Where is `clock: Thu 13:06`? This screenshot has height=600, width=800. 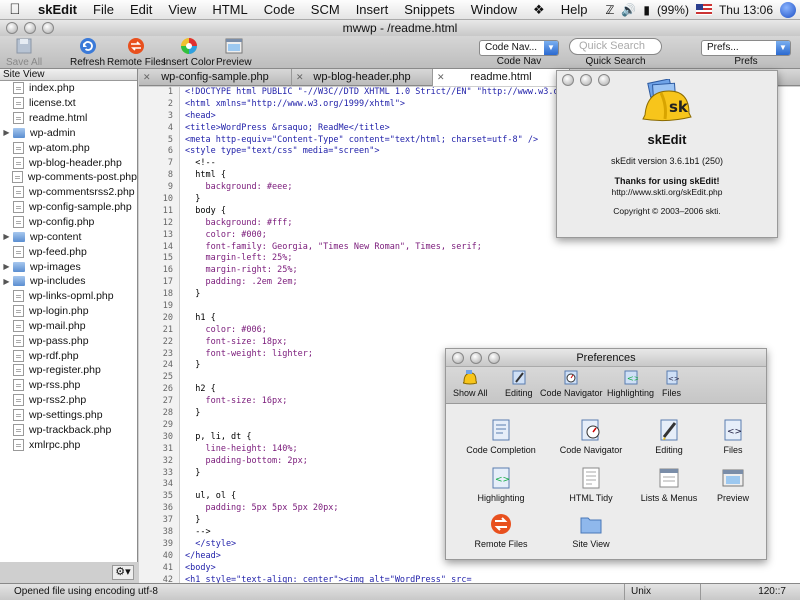
clock: Thu 13:06 is located at coordinates (746, 10).